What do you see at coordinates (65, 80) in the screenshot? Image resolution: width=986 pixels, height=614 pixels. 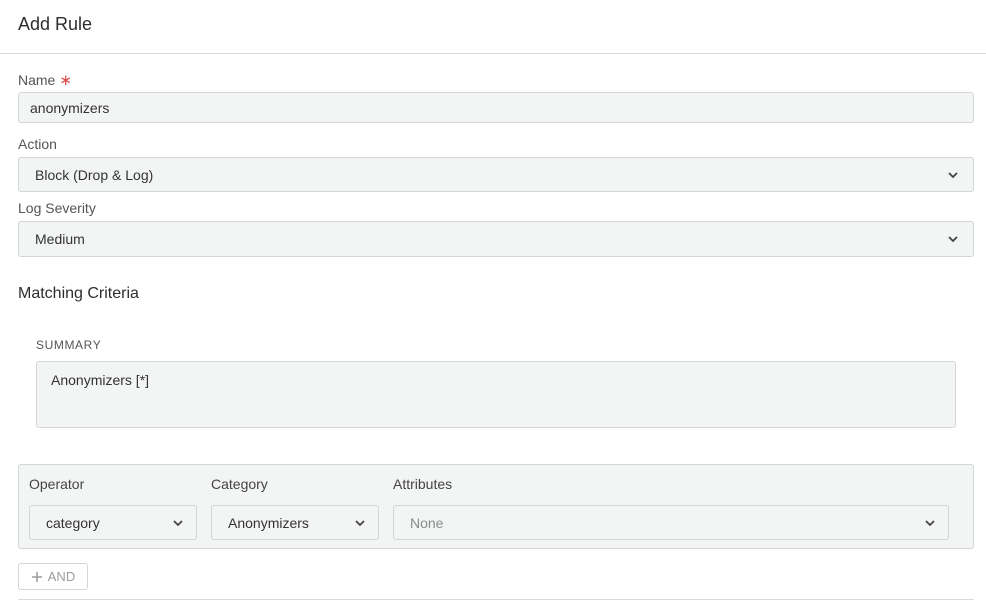 I see `required-marker: ∗` at bounding box center [65, 80].